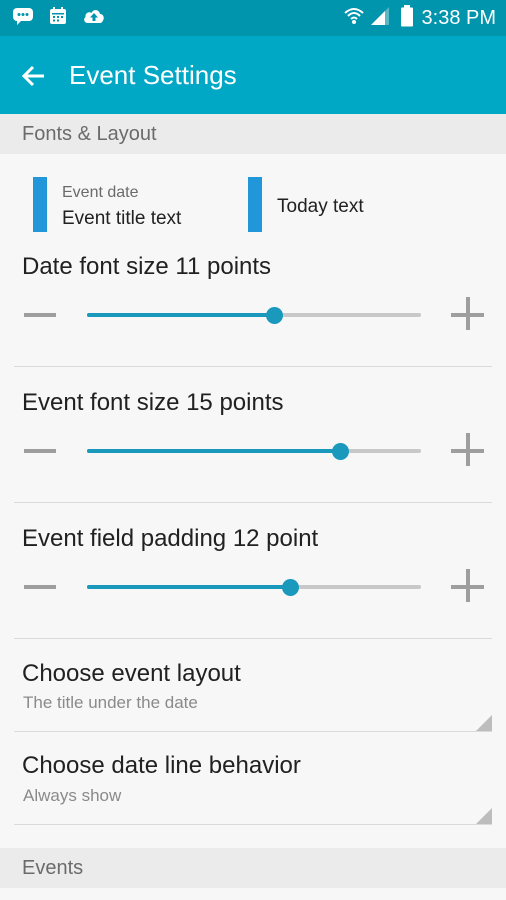 The image size is (506, 900). What do you see at coordinates (100, 192) in the screenshot?
I see `preview-event-date: Event date` at bounding box center [100, 192].